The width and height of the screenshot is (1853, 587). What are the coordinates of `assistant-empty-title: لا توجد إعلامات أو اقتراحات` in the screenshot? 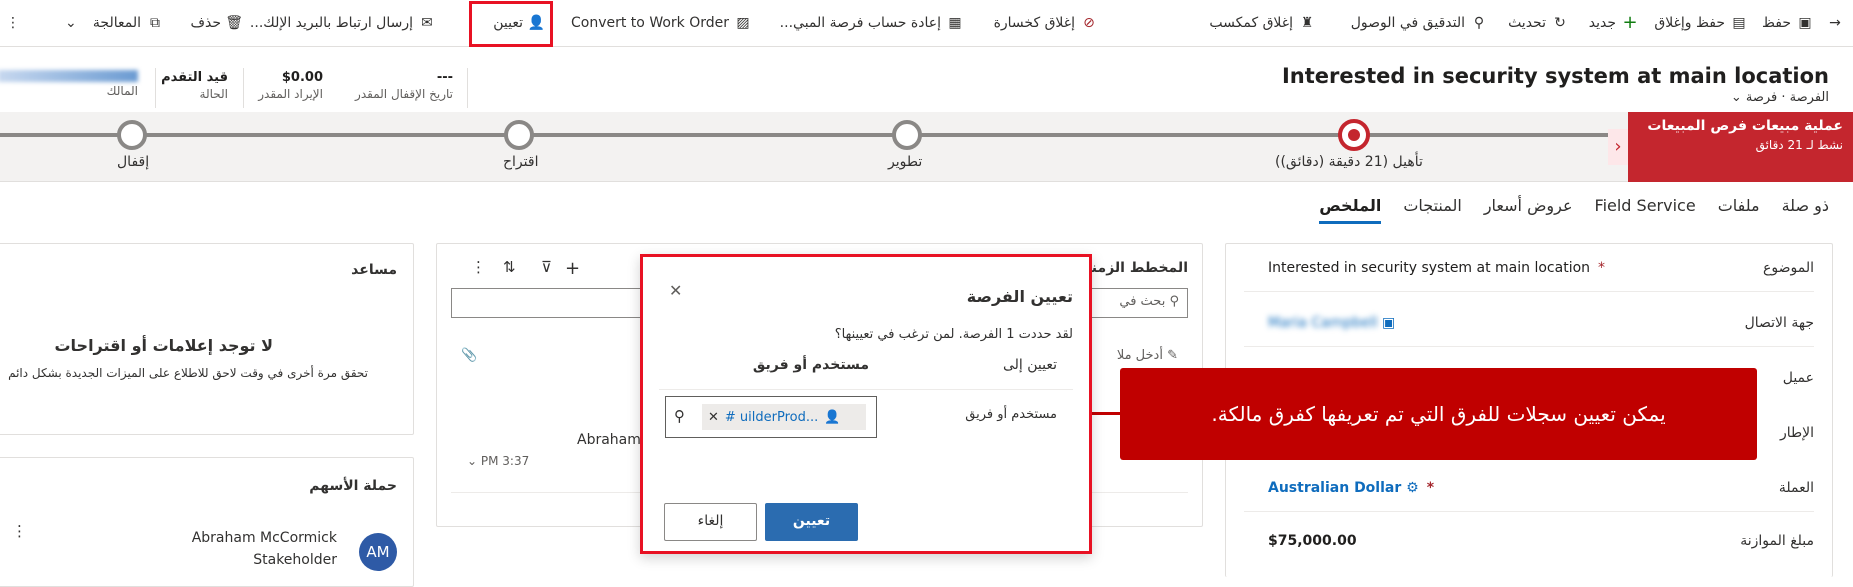 It's located at (163, 345).